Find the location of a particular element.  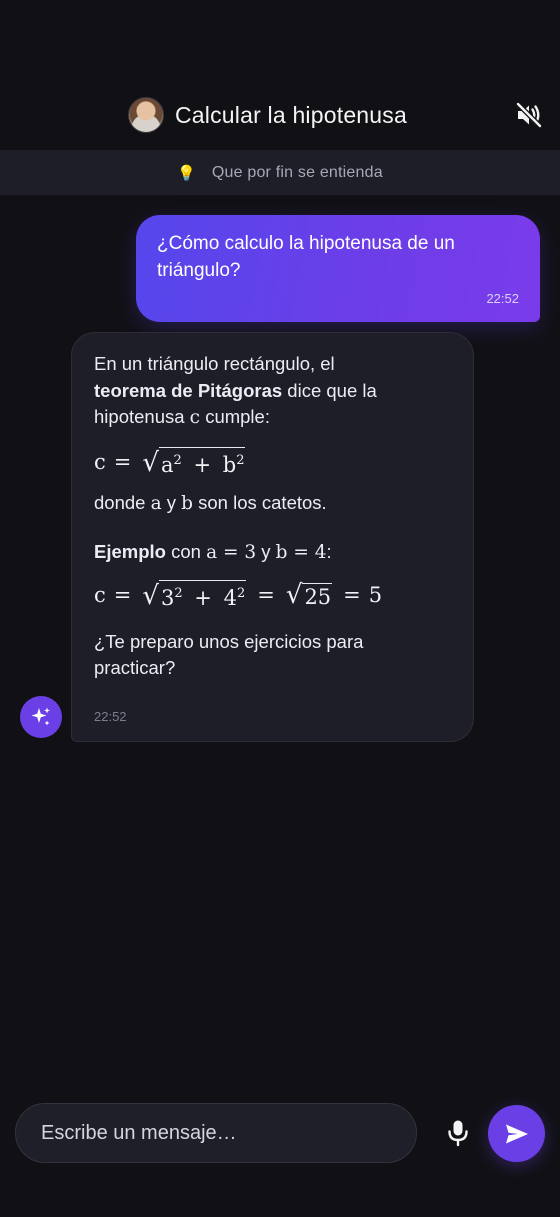

speaker-muted-icon is located at coordinates (529, 115).